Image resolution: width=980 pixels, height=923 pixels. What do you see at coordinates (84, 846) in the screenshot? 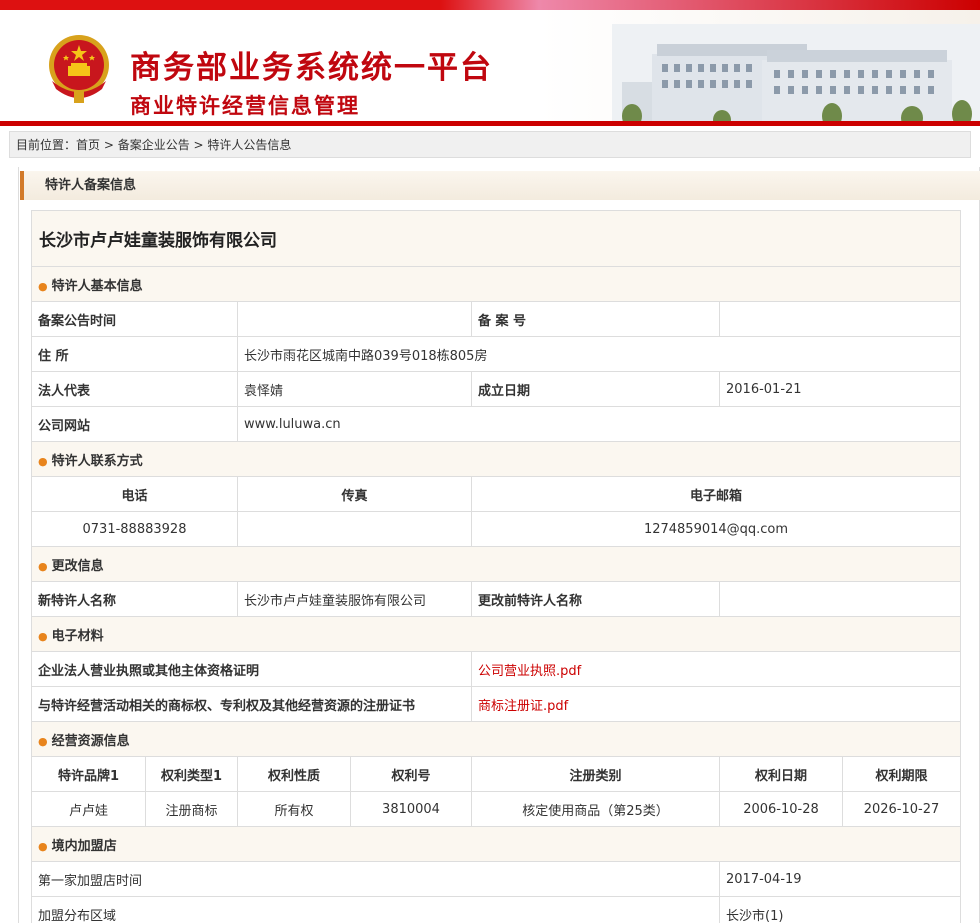
I see `domestic-stores-heading: 境内加盟店` at bounding box center [84, 846].